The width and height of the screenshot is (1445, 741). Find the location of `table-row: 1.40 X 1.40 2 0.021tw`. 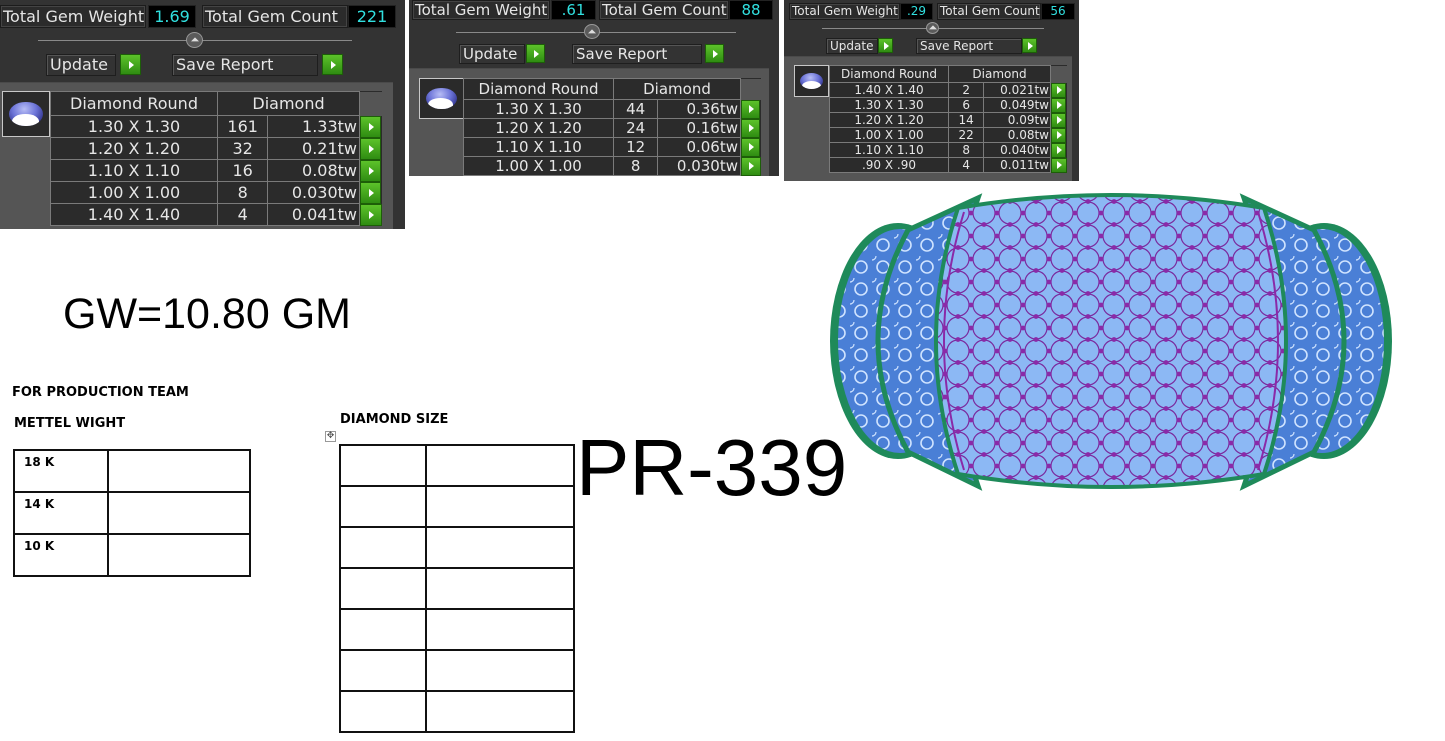

table-row: 1.40 X 1.40 2 0.021tw is located at coordinates (948, 90).